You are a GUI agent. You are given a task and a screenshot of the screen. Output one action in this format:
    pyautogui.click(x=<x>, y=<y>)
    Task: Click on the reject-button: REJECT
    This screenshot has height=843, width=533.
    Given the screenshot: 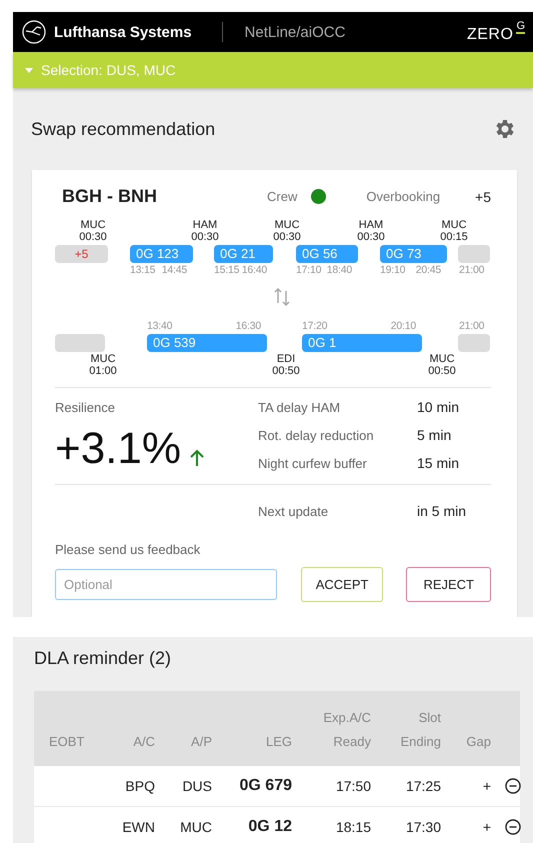 What is the action you would take?
    pyautogui.click(x=448, y=584)
    